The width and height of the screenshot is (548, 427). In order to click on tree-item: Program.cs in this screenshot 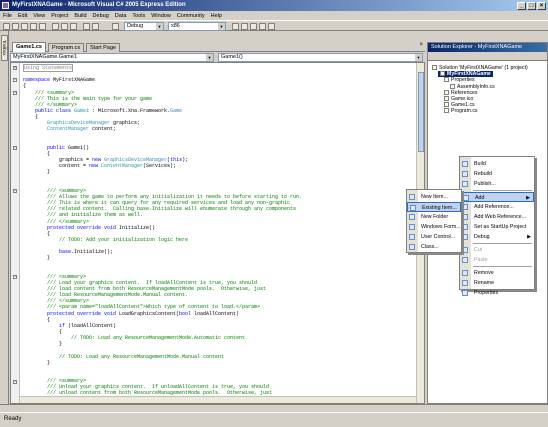, I will do `click(461, 111)`.